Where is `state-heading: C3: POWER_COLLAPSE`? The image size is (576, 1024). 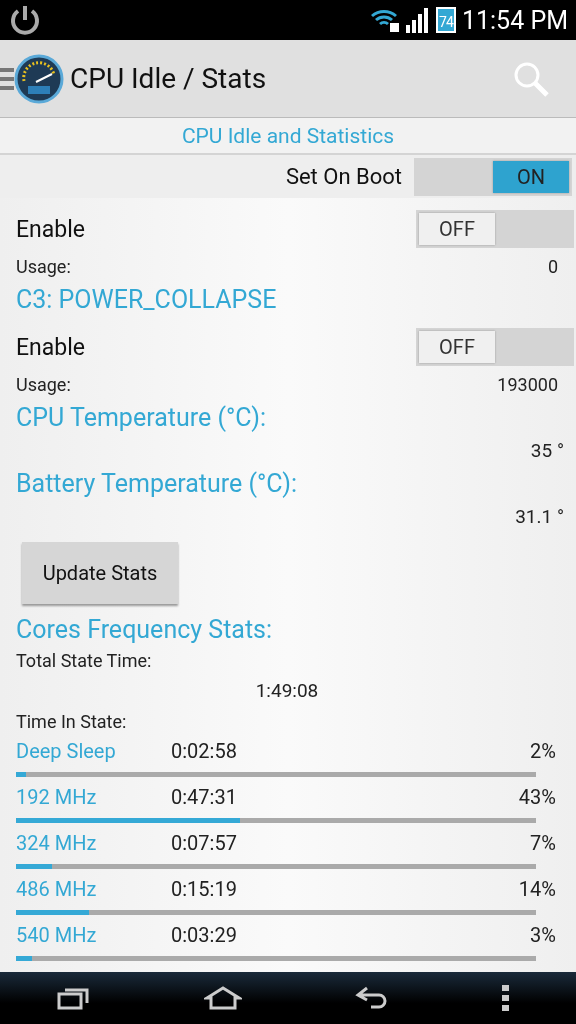
state-heading: C3: POWER_COLLAPSE is located at coordinates (146, 299).